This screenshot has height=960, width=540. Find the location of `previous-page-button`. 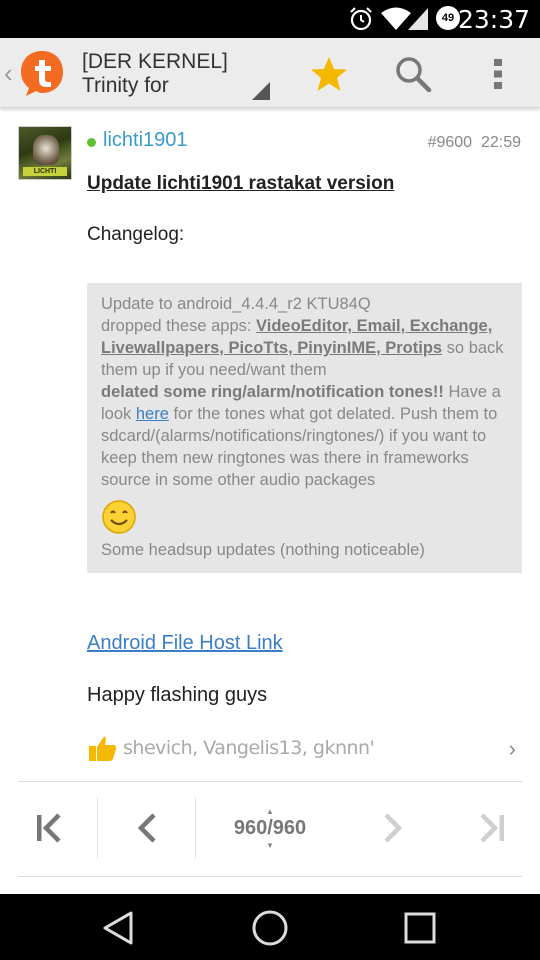

previous-page-button is located at coordinates (146, 828).